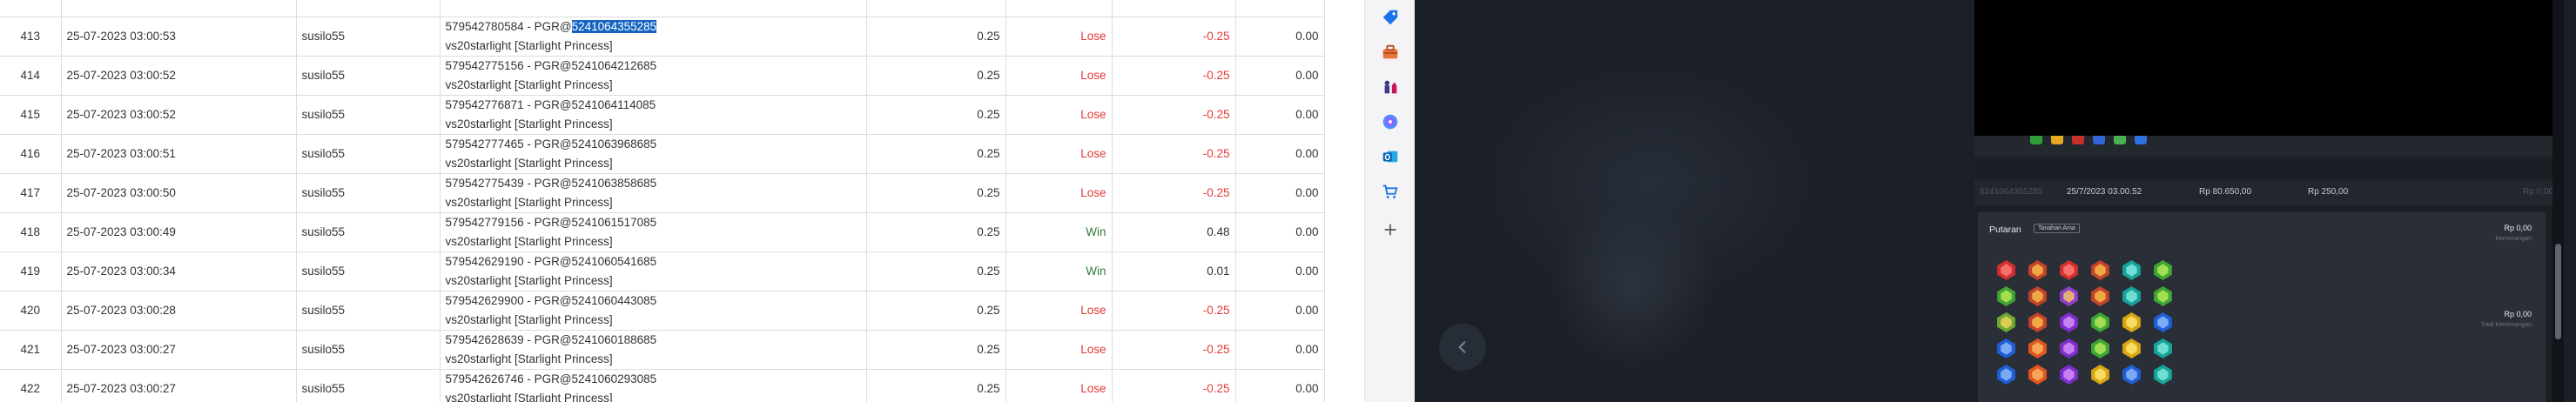 This screenshot has width=2576, height=402. What do you see at coordinates (1390, 156) in the screenshot?
I see `outlook-icon` at bounding box center [1390, 156].